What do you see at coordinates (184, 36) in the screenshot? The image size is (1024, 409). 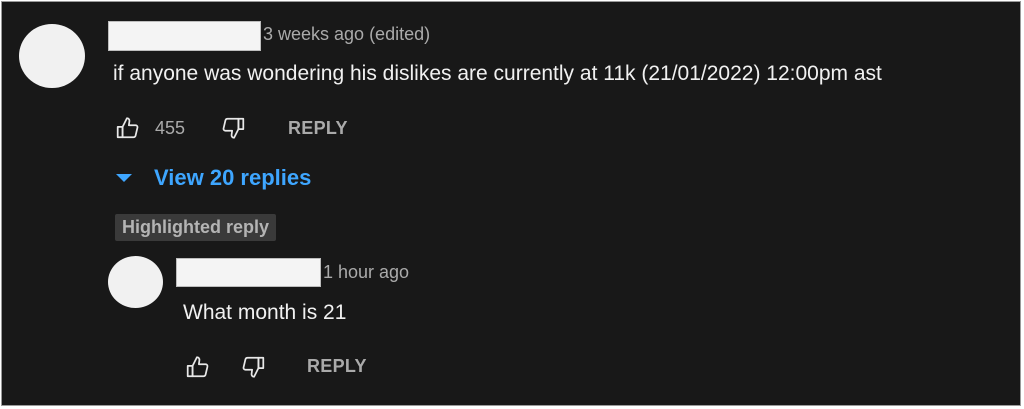 I see `commenter-name-redacted` at bounding box center [184, 36].